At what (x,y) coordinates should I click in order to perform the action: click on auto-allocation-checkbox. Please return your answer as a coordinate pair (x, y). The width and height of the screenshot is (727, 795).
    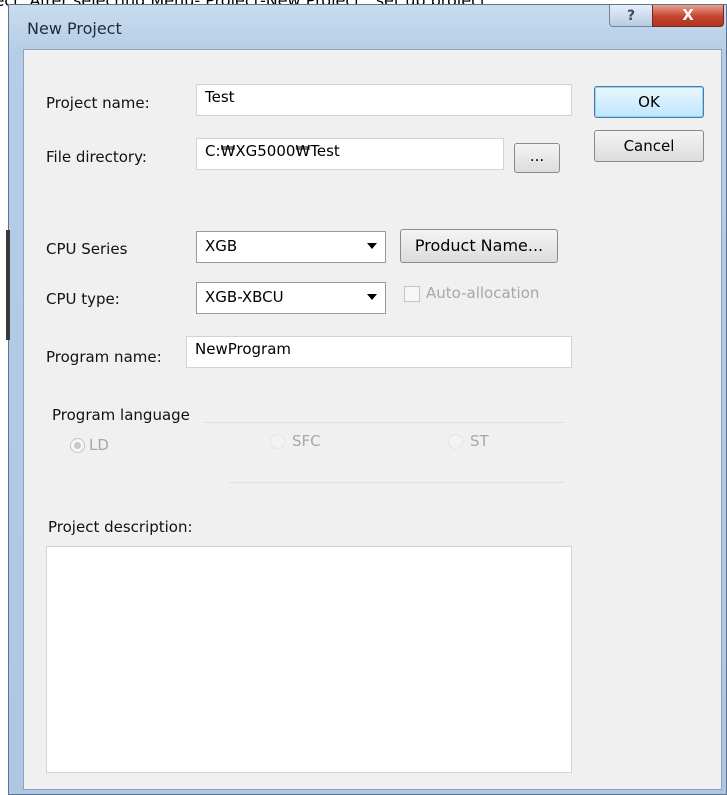
    Looking at the image, I should click on (412, 294).